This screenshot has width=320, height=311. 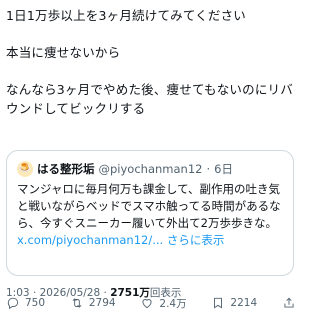 I want to click on like-count: 2.4万, so click(x=173, y=303).